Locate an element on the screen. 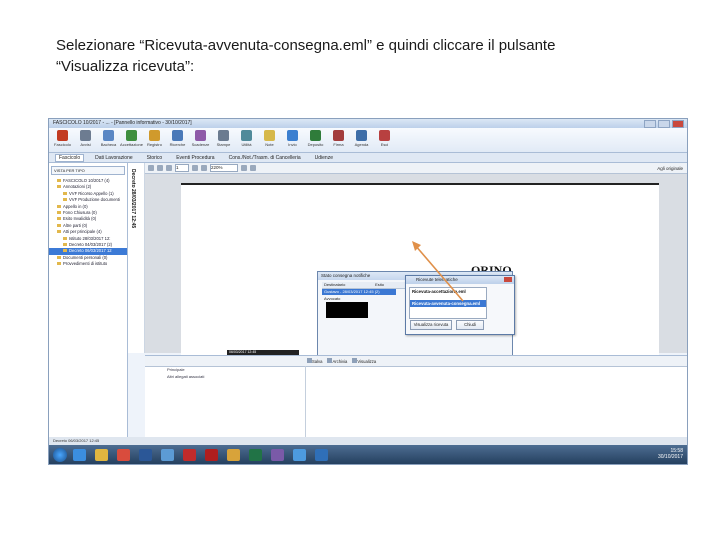 The height and width of the screenshot is (540, 720). ribbon-button: Avvisi is located at coordinates (85, 137).